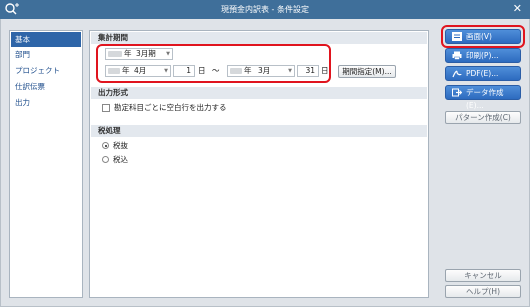 This screenshot has width=530, height=307. Describe the element at coordinates (120, 145) in the screenshot. I see `tax-excluded-label: 税抜` at that location.